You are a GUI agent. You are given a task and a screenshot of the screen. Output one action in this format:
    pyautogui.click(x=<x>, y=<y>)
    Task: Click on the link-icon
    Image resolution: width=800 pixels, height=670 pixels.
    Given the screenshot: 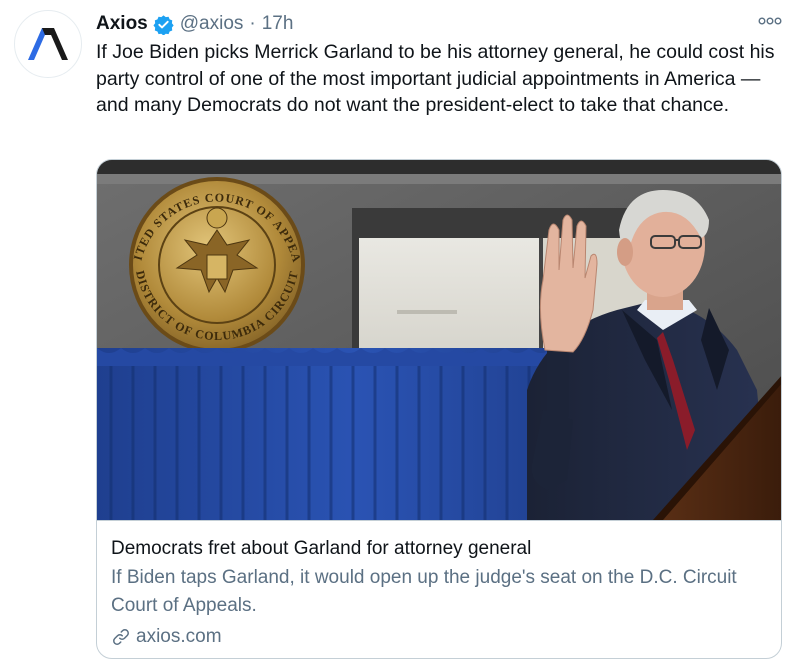 What is the action you would take?
    pyautogui.click(x=121, y=637)
    